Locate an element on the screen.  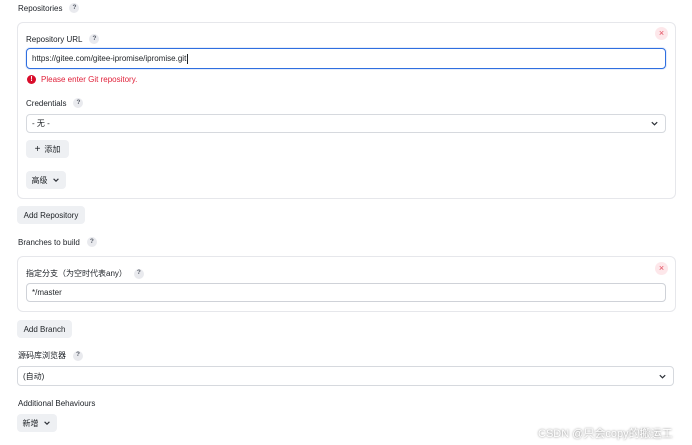
repo-browser-label: 源码库浏览器 ? is located at coordinates (50, 355).